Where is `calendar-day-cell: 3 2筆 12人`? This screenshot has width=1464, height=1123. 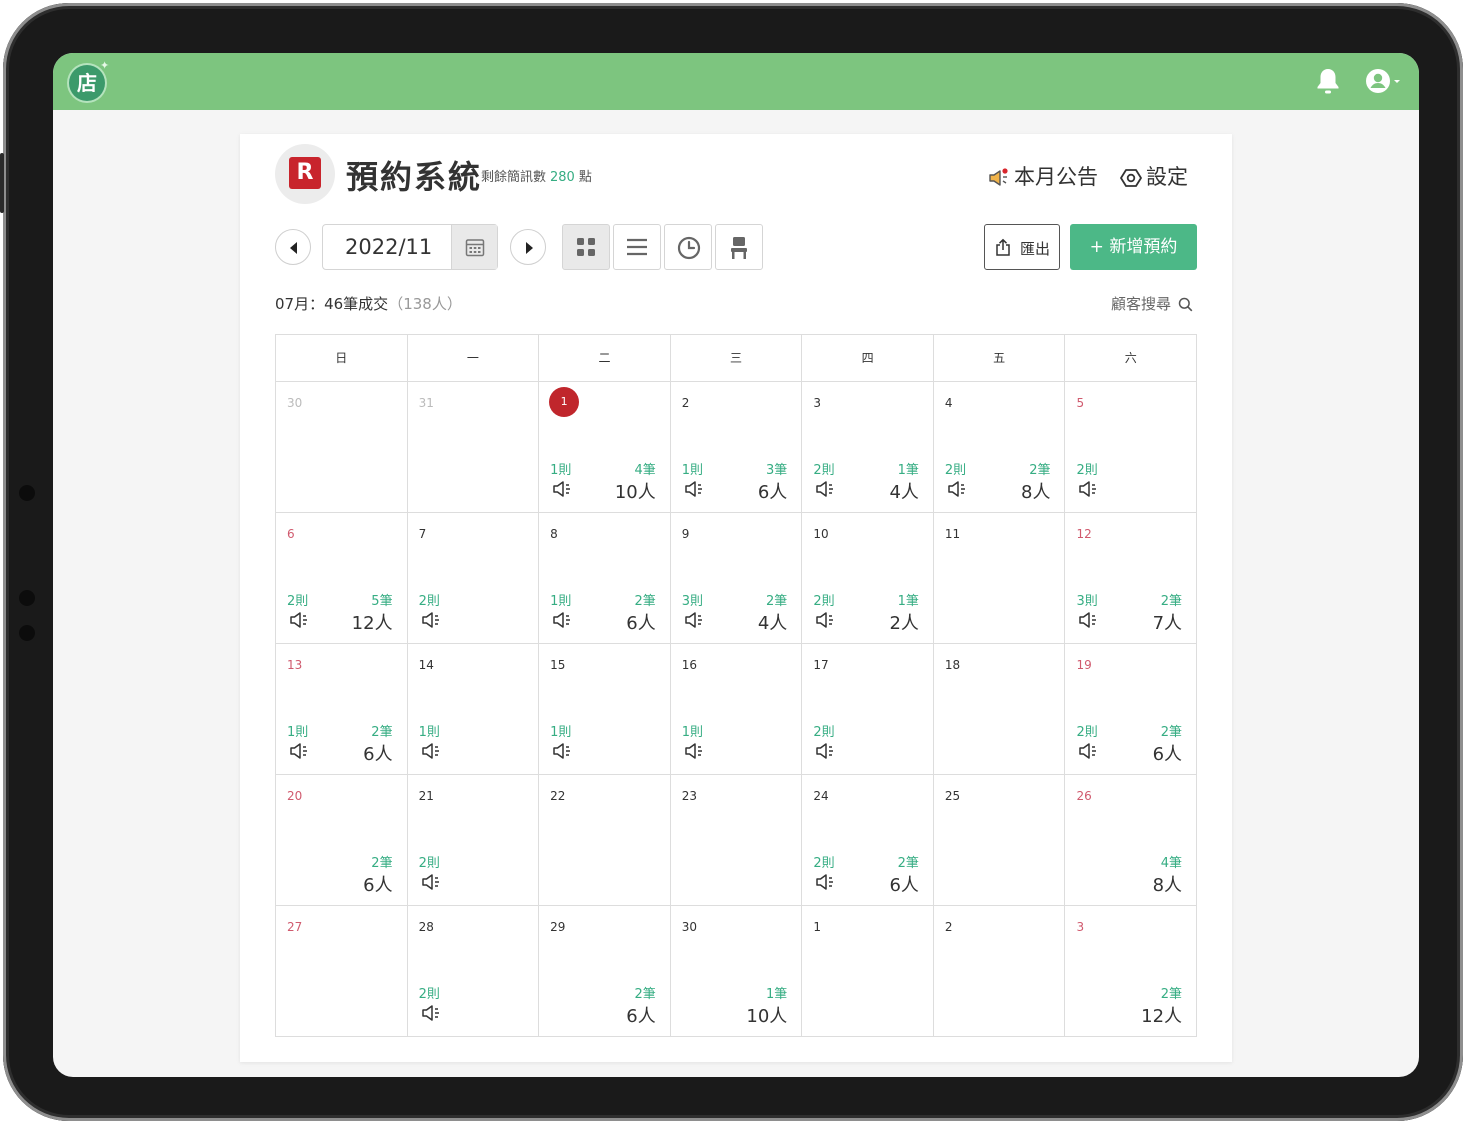 calendar-day-cell: 3 2筆 12人 is located at coordinates (1131, 971).